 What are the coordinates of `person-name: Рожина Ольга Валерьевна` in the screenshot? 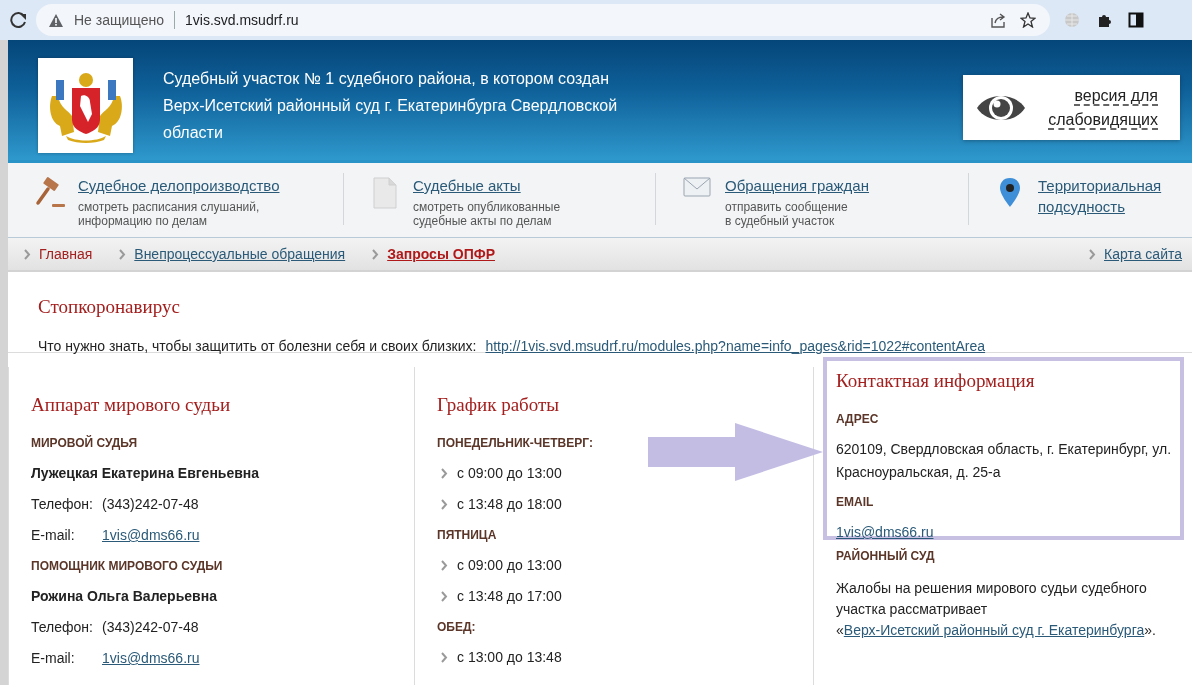 It's located at (124, 596).